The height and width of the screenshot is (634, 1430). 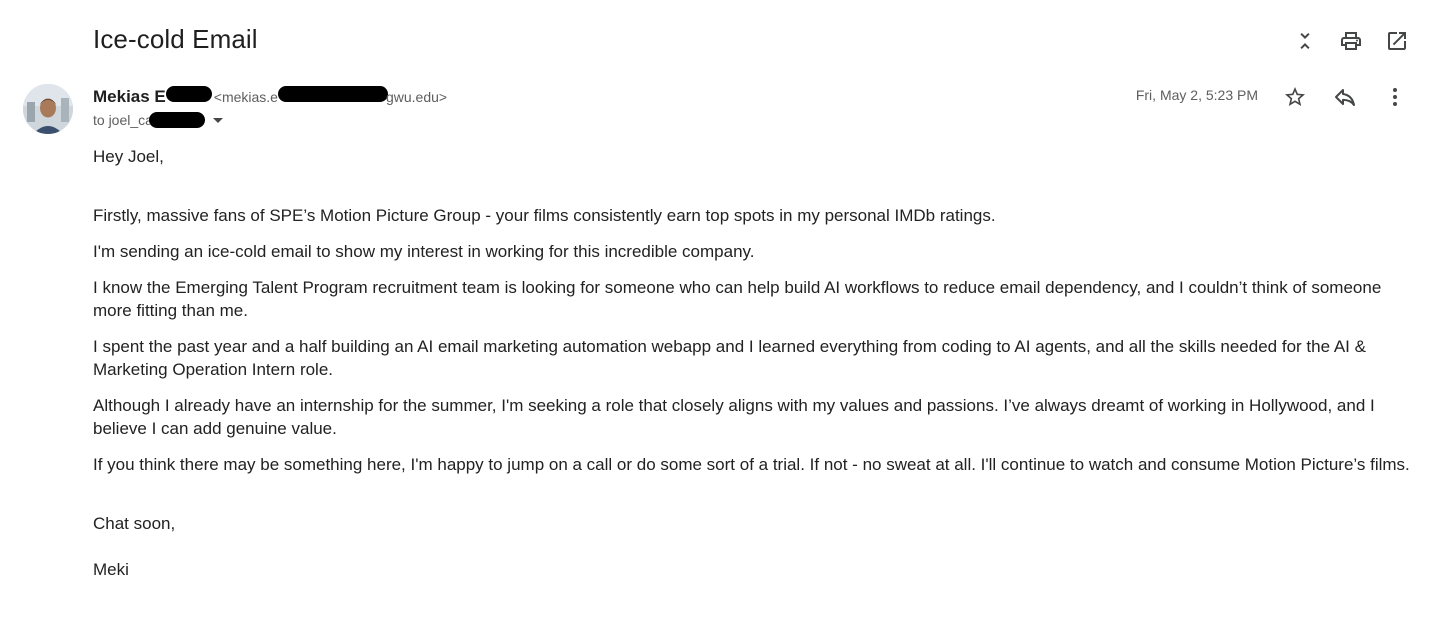 I want to click on collapse-all-button, so click(x=1305, y=41).